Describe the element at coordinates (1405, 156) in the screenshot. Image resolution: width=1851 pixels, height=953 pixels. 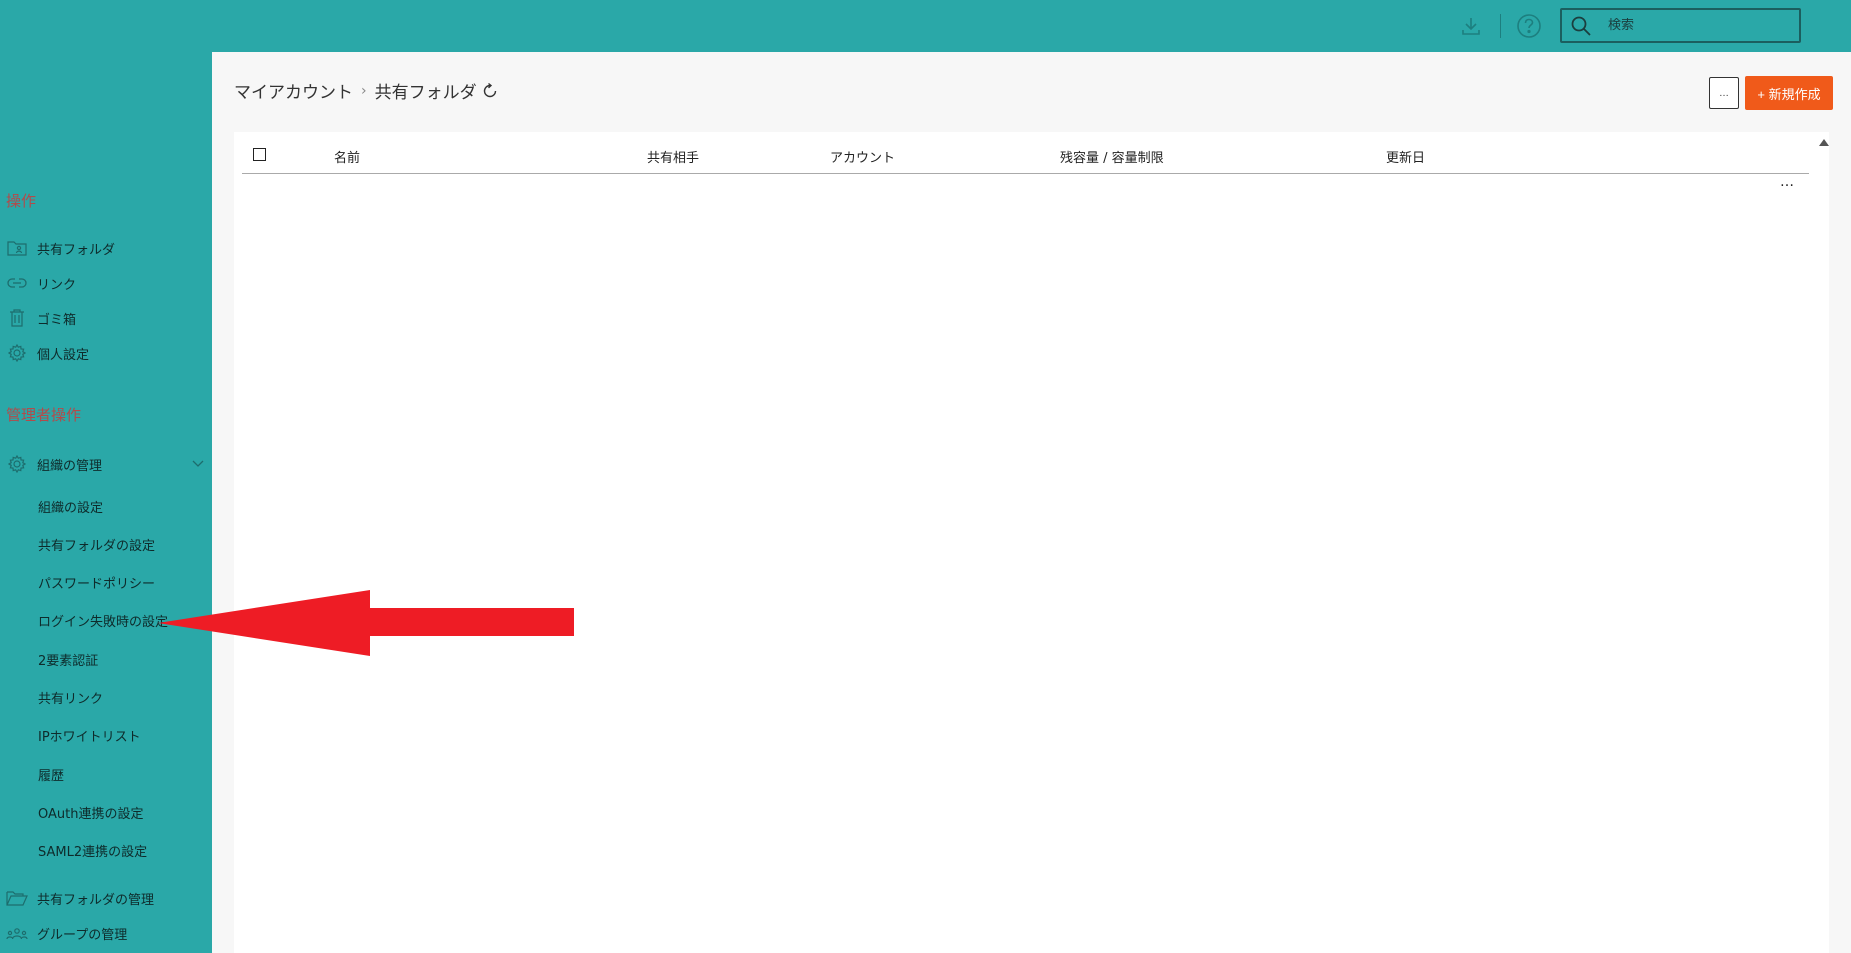
I see `column-header-updated: 更新日` at that location.